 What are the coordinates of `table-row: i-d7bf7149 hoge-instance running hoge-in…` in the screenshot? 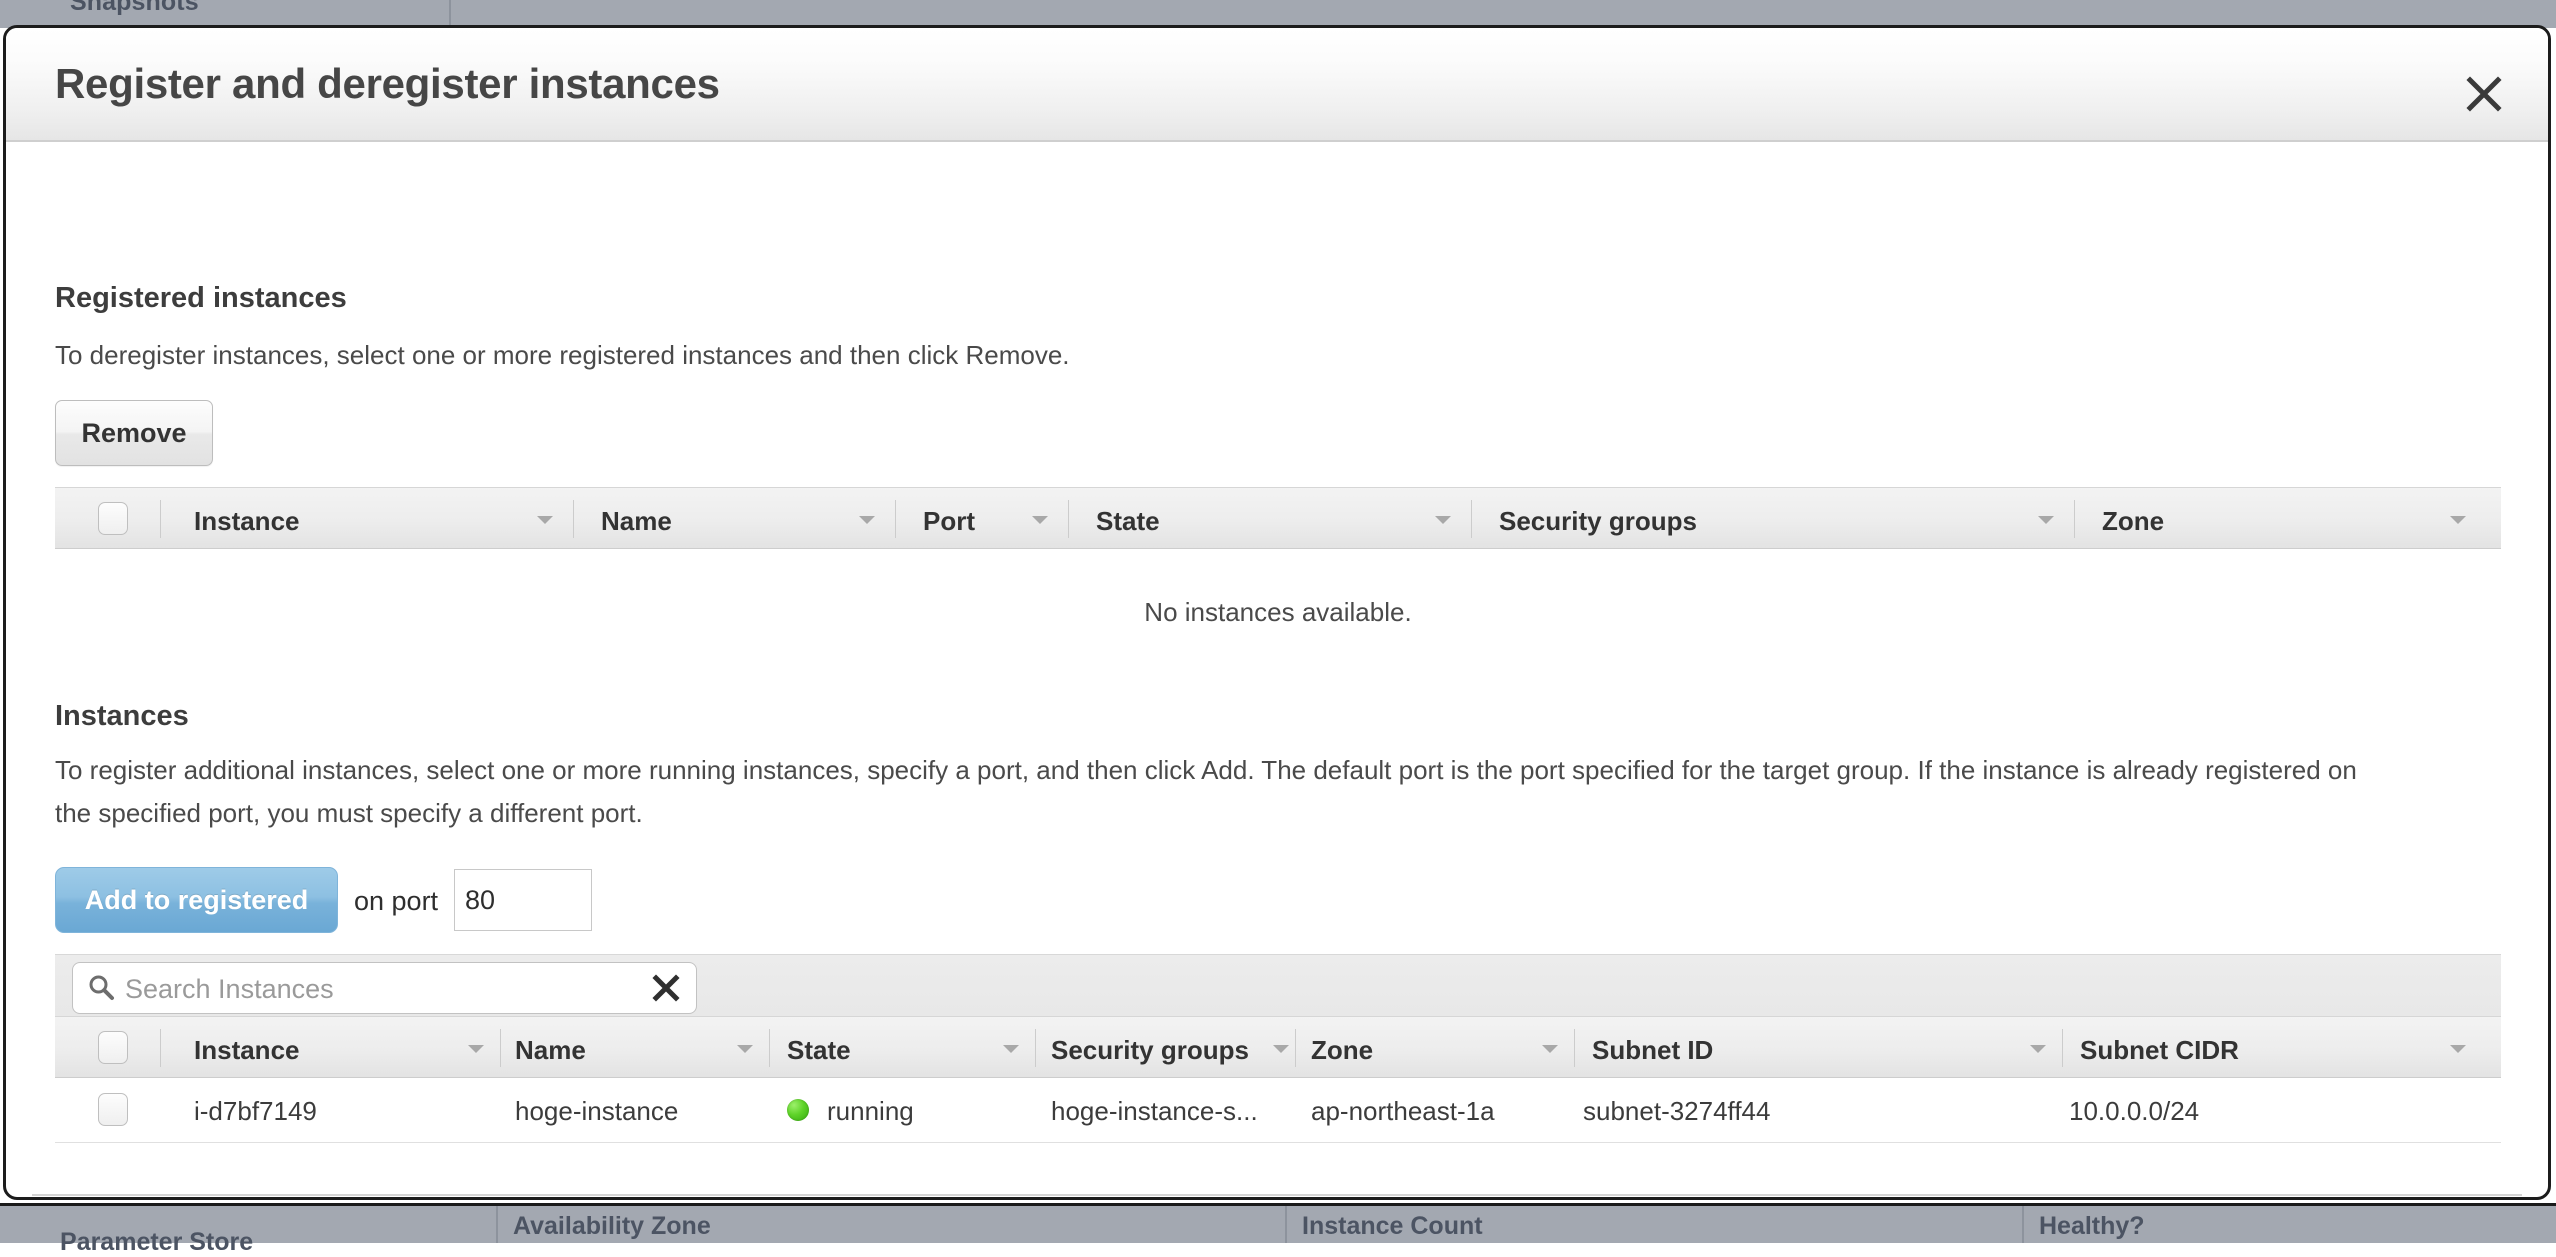 It's located at (1278, 1110).